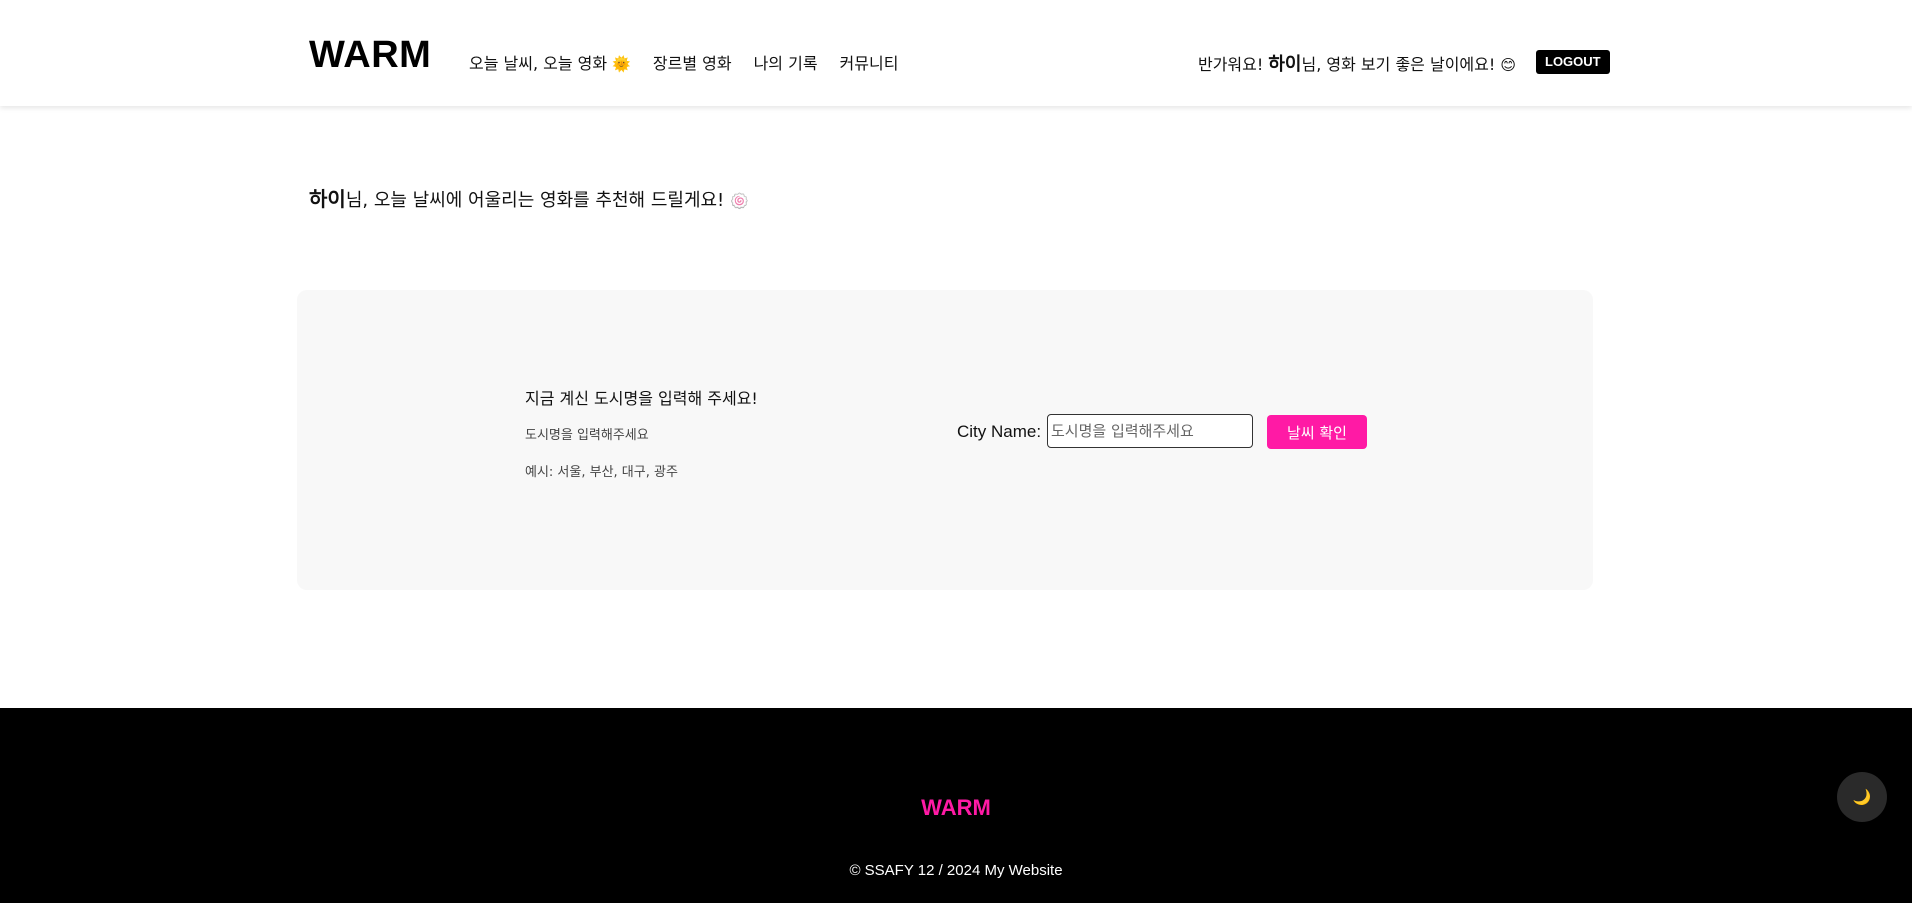  I want to click on nav-link-genre-movies: 장르별 영화, so click(692, 62).